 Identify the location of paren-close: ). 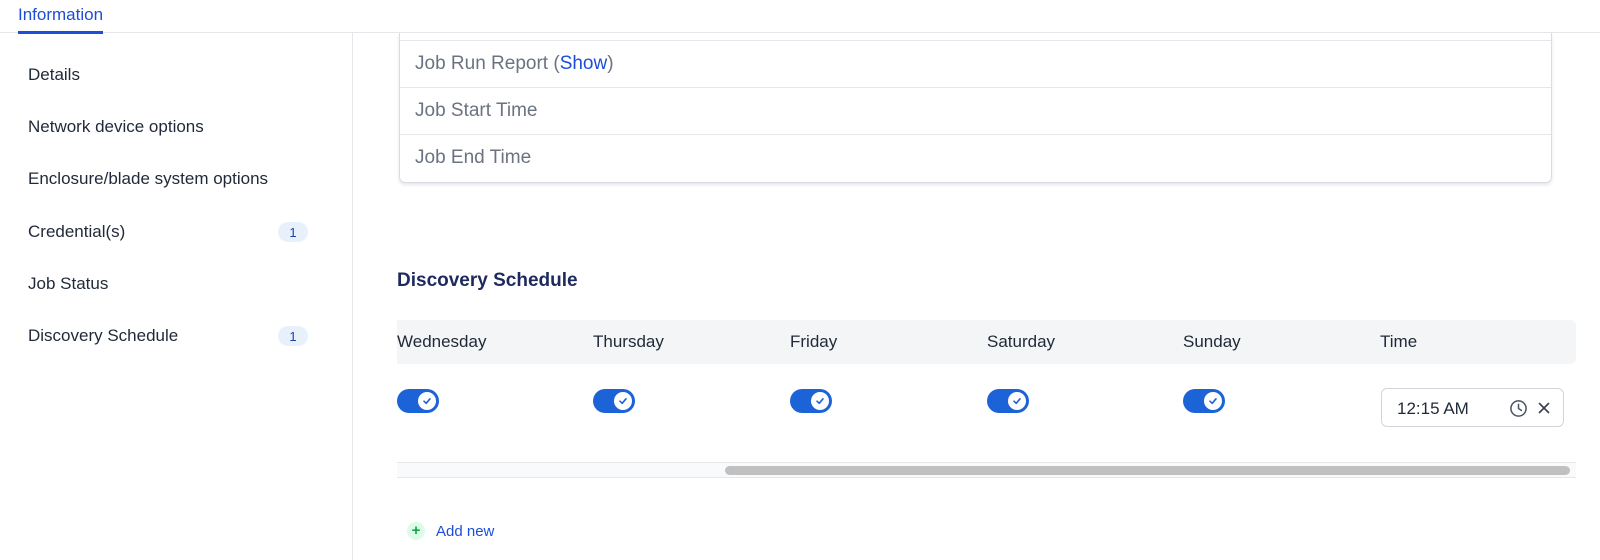
(610, 63).